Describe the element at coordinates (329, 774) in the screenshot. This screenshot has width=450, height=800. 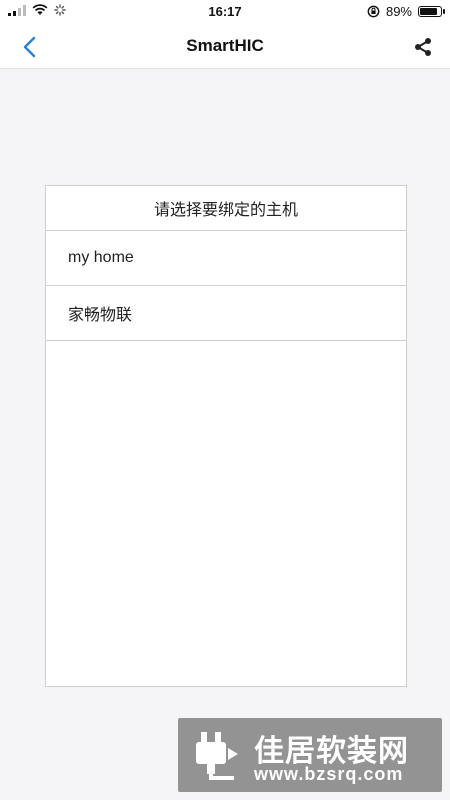
I see `watermark-url: www.bzsrq.com` at that location.